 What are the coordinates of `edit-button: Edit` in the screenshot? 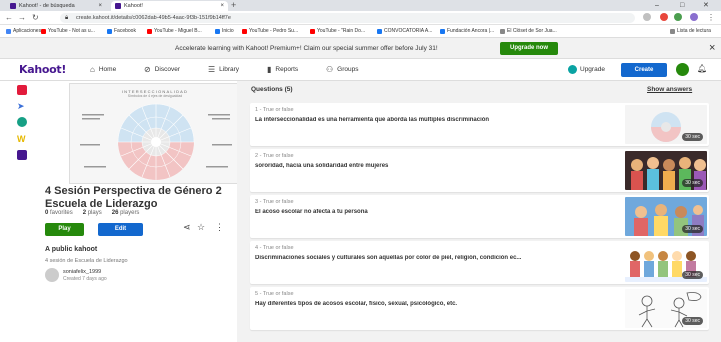 It's located at (120, 229).